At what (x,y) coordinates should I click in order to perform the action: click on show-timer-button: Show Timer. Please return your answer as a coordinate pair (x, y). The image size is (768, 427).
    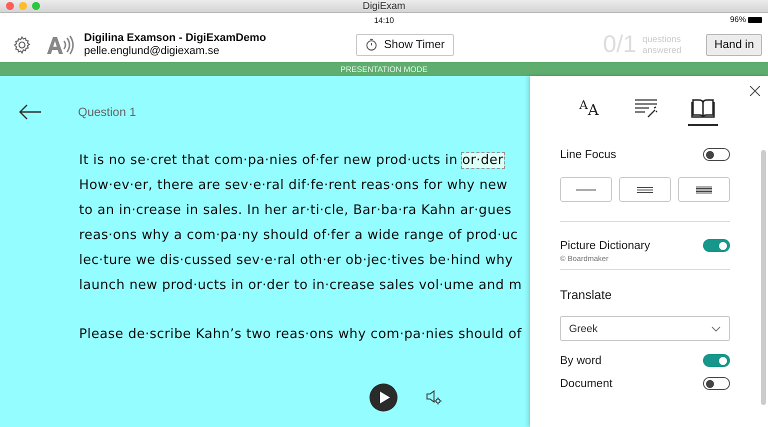
    Looking at the image, I should click on (405, 45).